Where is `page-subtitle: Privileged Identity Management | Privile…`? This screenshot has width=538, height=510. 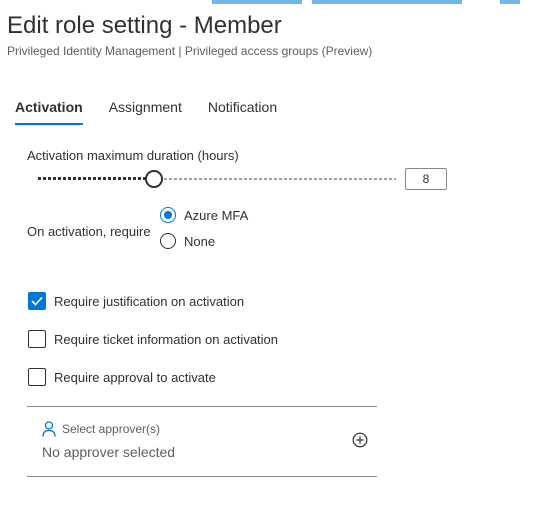 page-subtitle: Privileged Identity Management | Privile… is located at coordinates (190, 51).